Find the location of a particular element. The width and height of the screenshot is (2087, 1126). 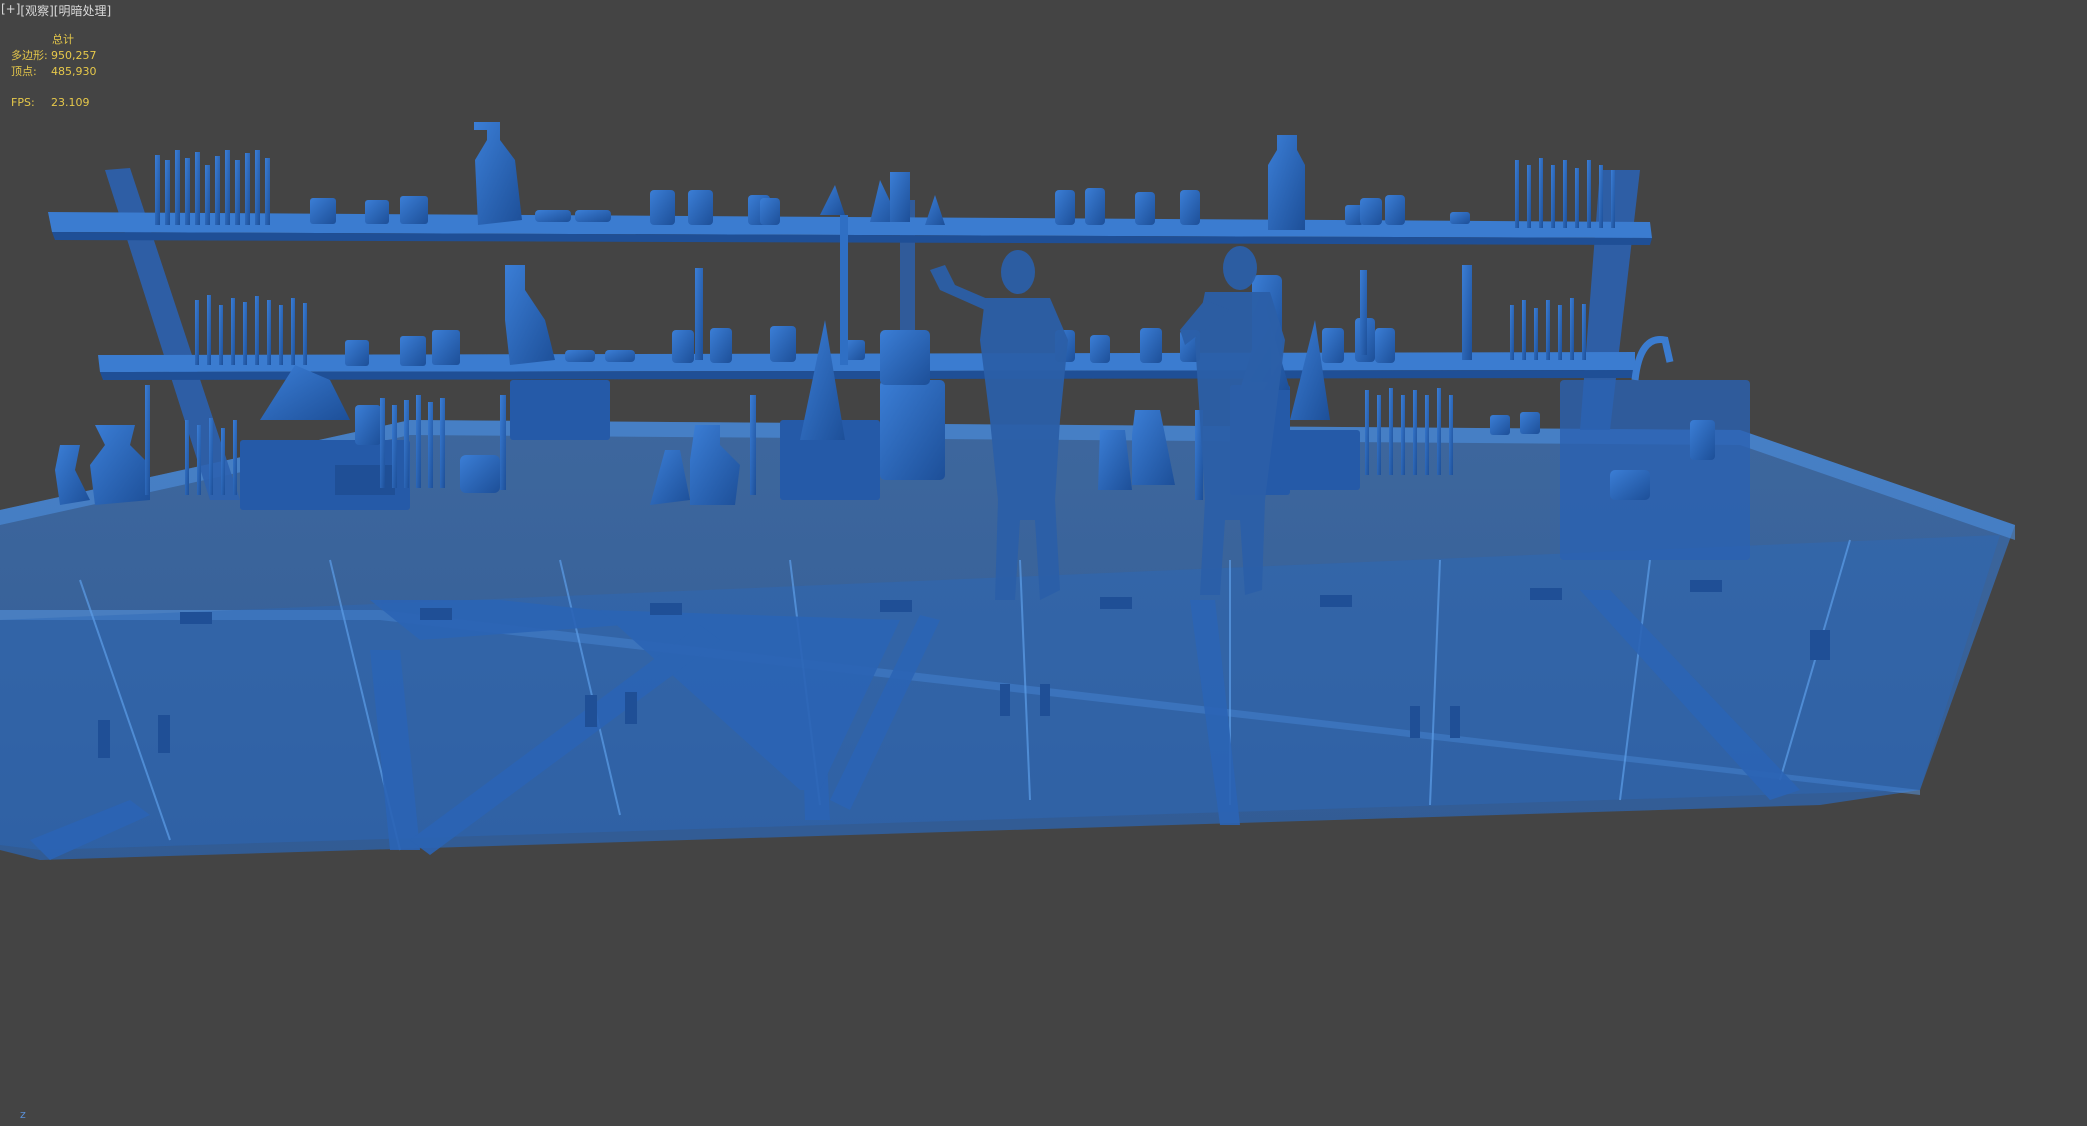

stats-polys-row: 多边形: 950,257 is located at coordinates (54, 56).